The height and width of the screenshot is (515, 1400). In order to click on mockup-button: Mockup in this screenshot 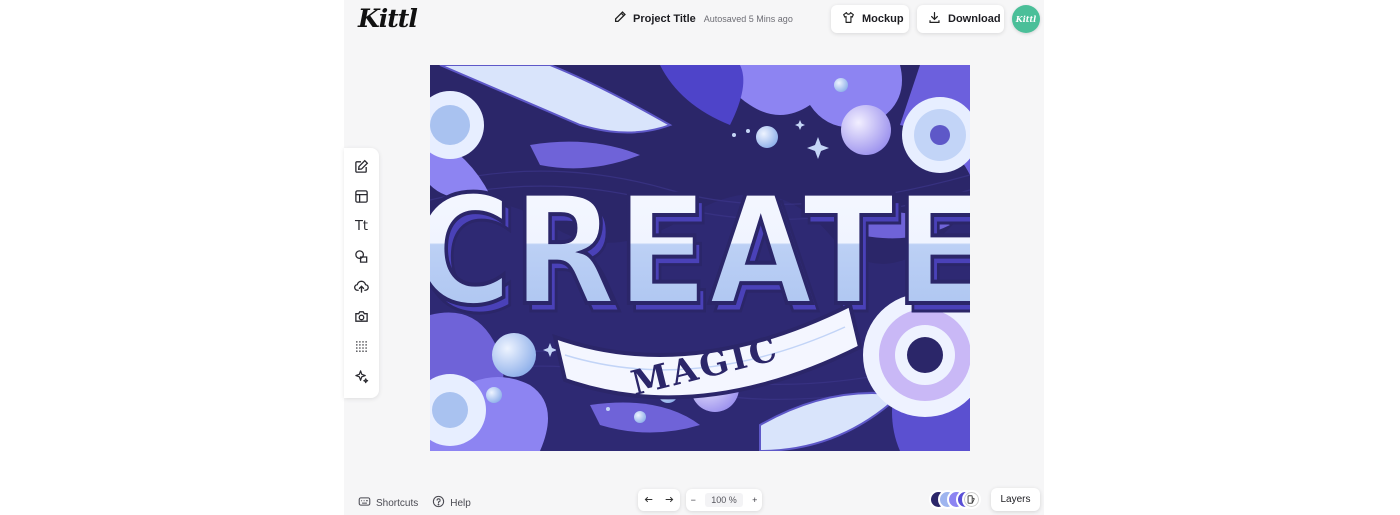, I will do `click(870, 19)`.